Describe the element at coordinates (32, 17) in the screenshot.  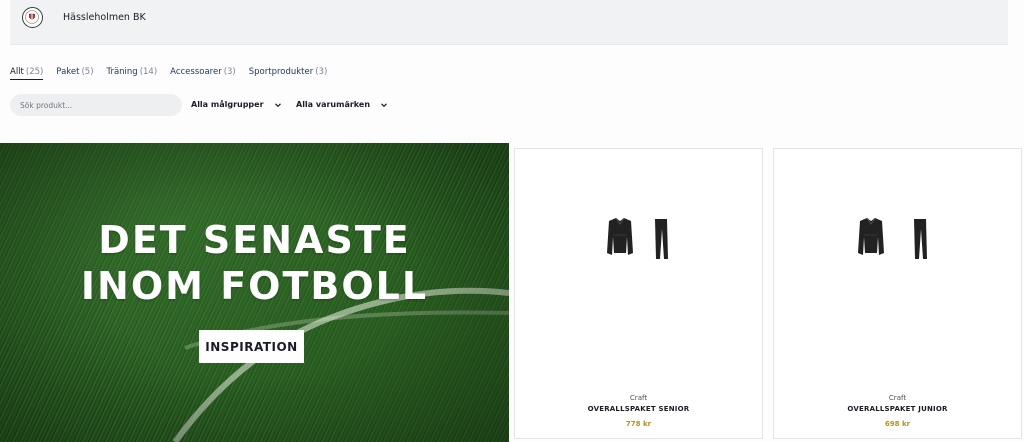
I see `club-crest-icon` at that location.